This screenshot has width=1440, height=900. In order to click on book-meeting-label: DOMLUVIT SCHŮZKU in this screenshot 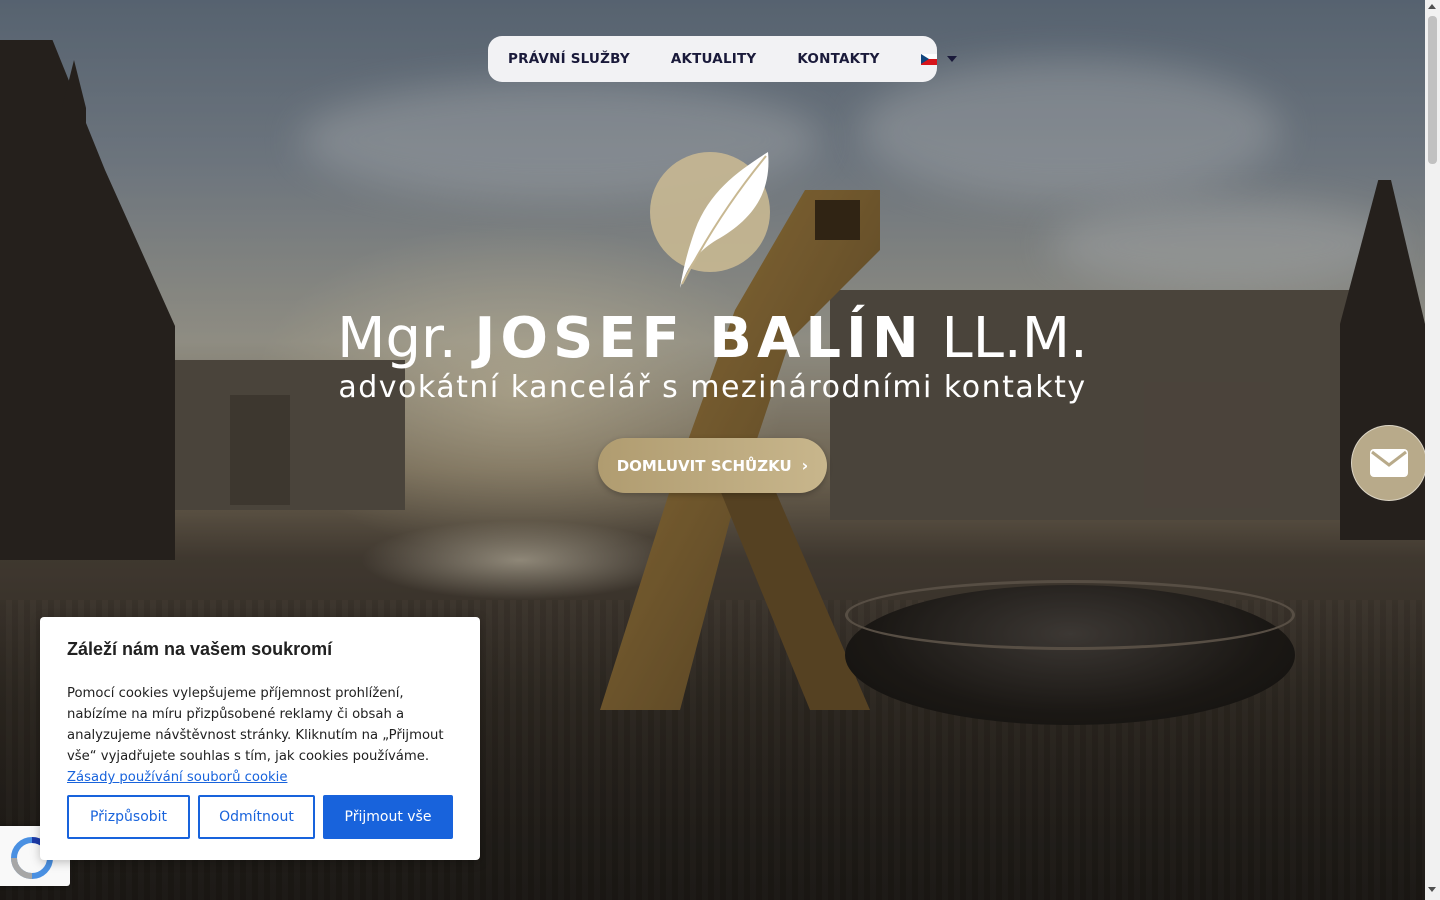, I will do `click(704, 465)`.